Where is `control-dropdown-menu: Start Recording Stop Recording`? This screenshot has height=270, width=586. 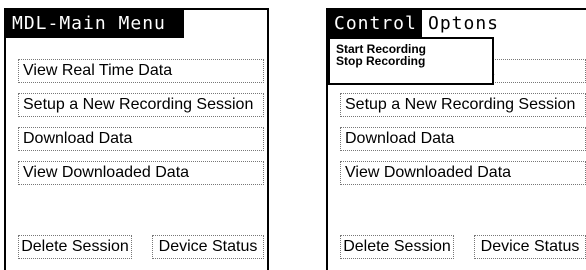 control-dropdown-menu: Start Recording Stop Recording is located at coordinates (411, 61).